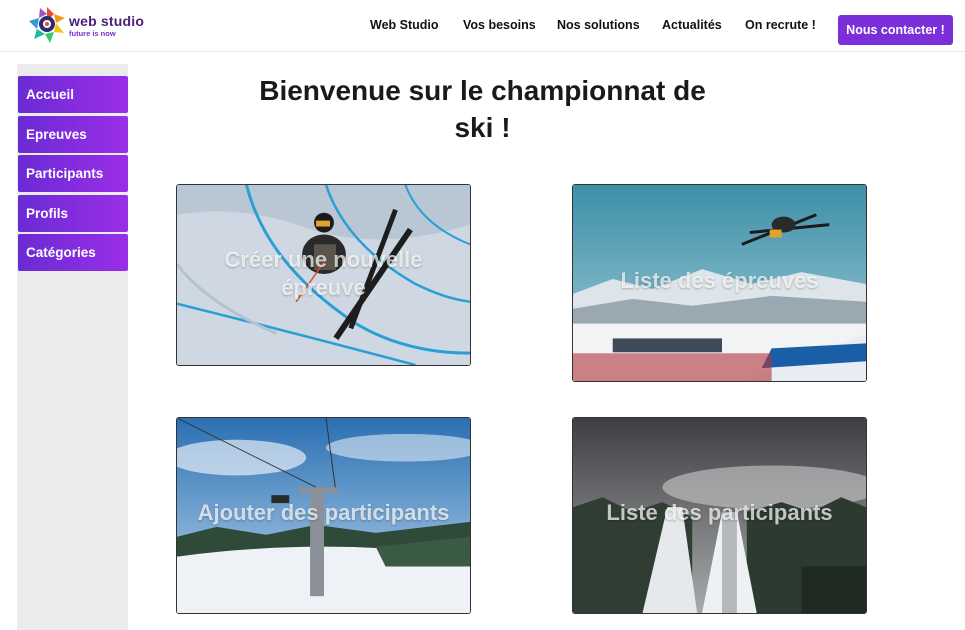 The image size is (965, 630). What do you see at coordinates (499, 26) in the screenshot?
I see `nav-vos-besoins: Vos besoins` at bounding box center [499, 26].